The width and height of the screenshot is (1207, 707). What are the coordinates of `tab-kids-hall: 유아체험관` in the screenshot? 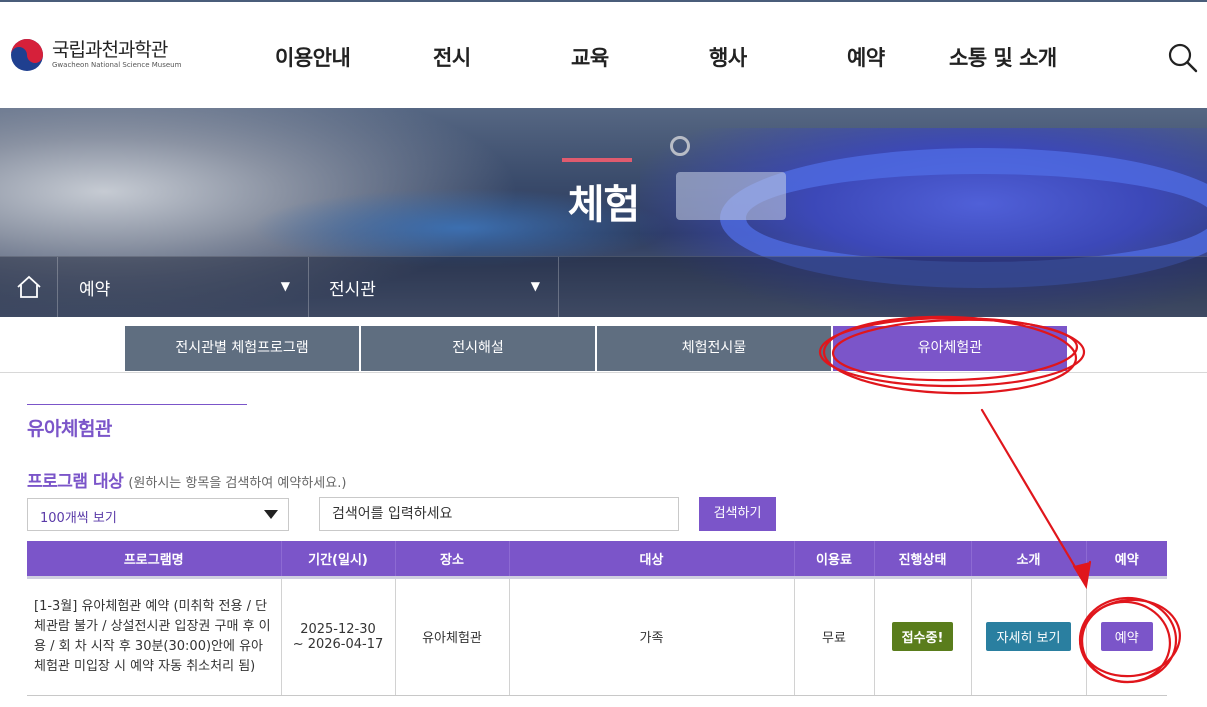 It's located at (950, 348).